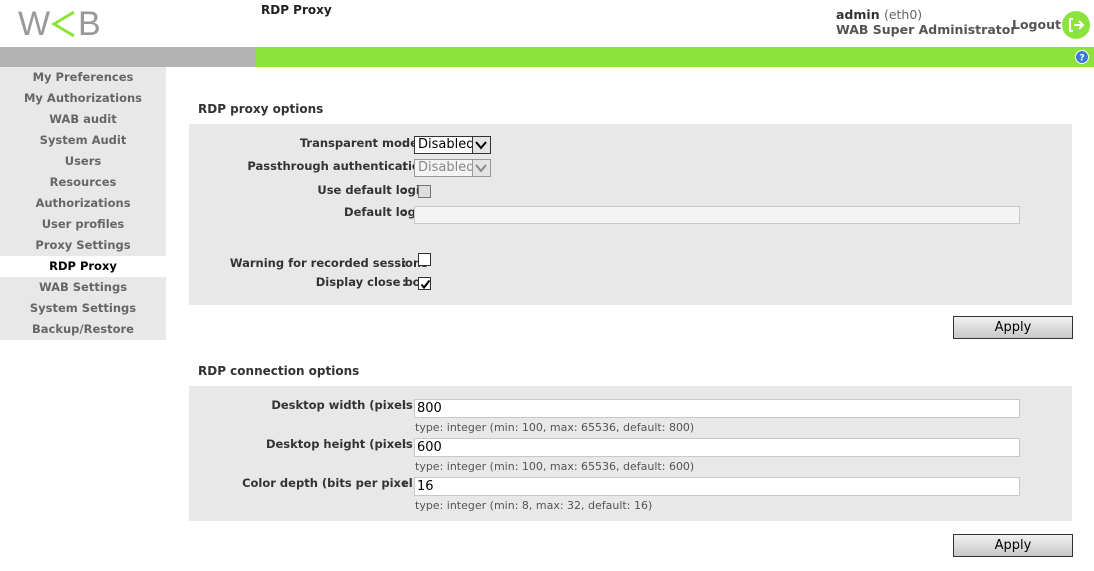 This screenshot has width=1094, height=571. I want to click on user-interface: (eth0), so click(903, 14).